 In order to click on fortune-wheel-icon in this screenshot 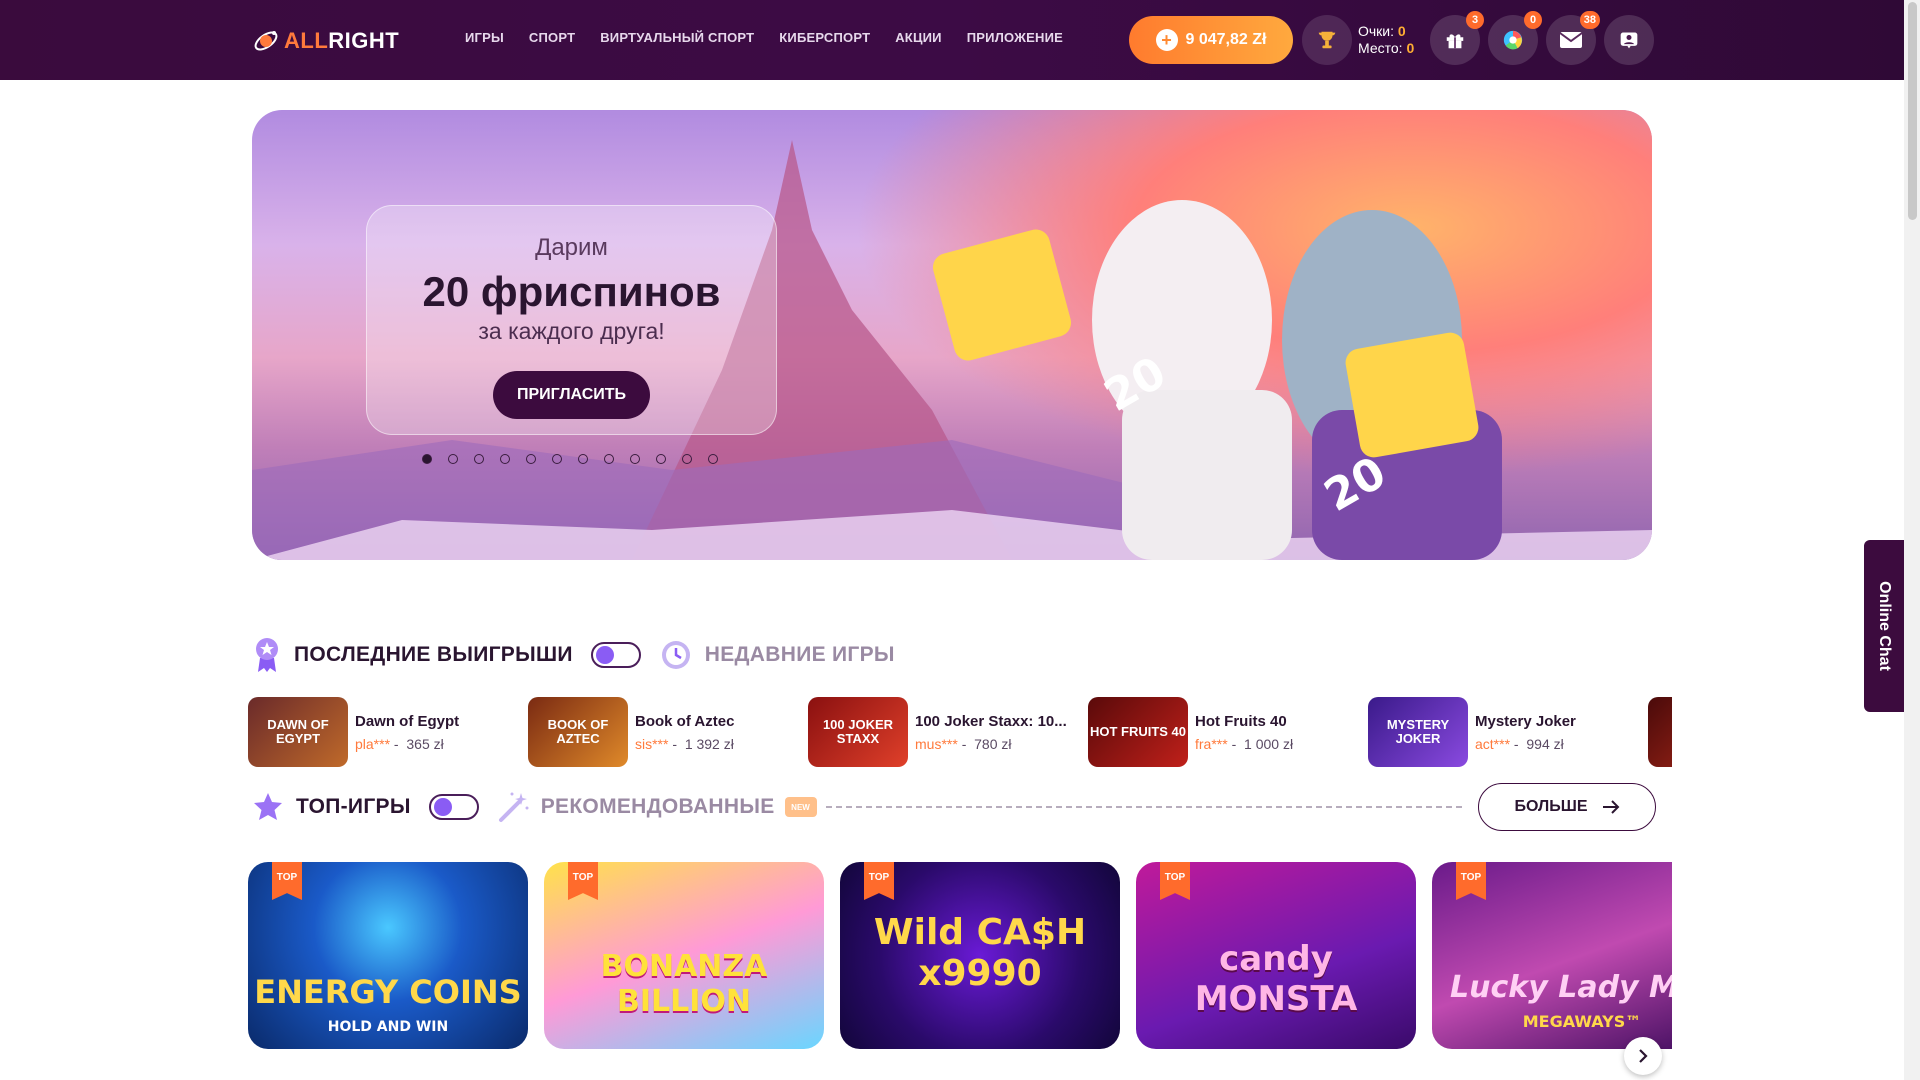, I will do `click(1513, 40)`.